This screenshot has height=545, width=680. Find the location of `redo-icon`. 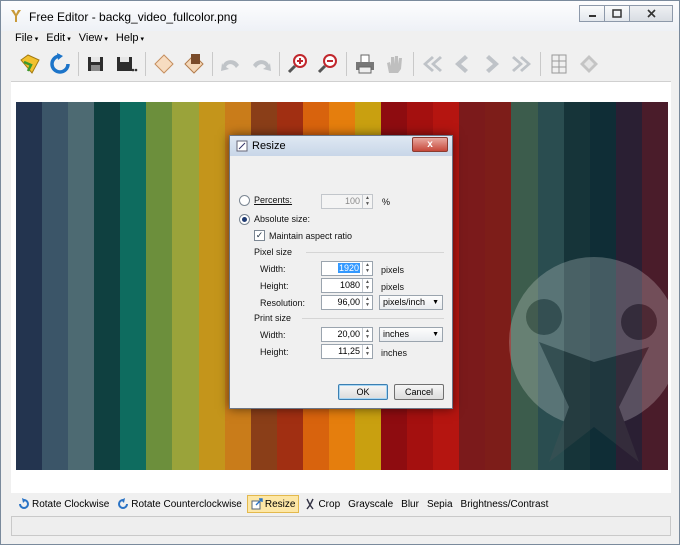

redo-icon is located at coordinates (262, 65).